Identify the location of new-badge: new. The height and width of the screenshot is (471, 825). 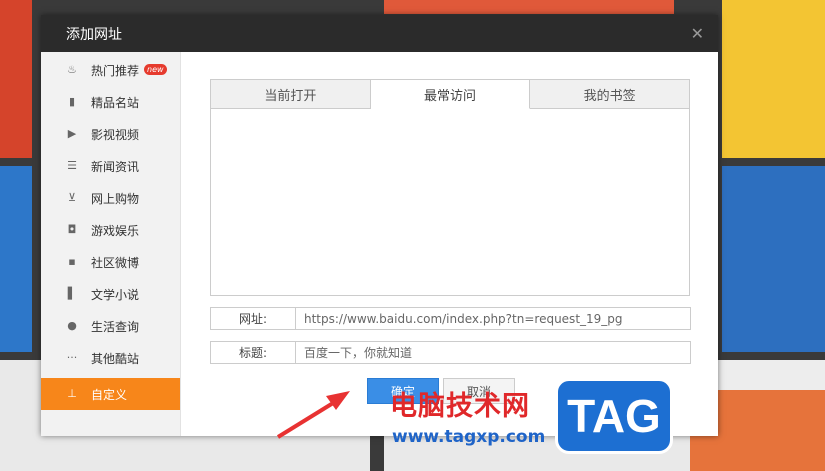
(155, 69).